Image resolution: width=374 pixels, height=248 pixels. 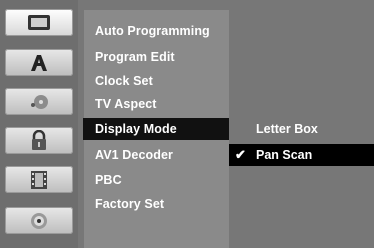 I want to click on audio-icon, so click(x=39, y=101).